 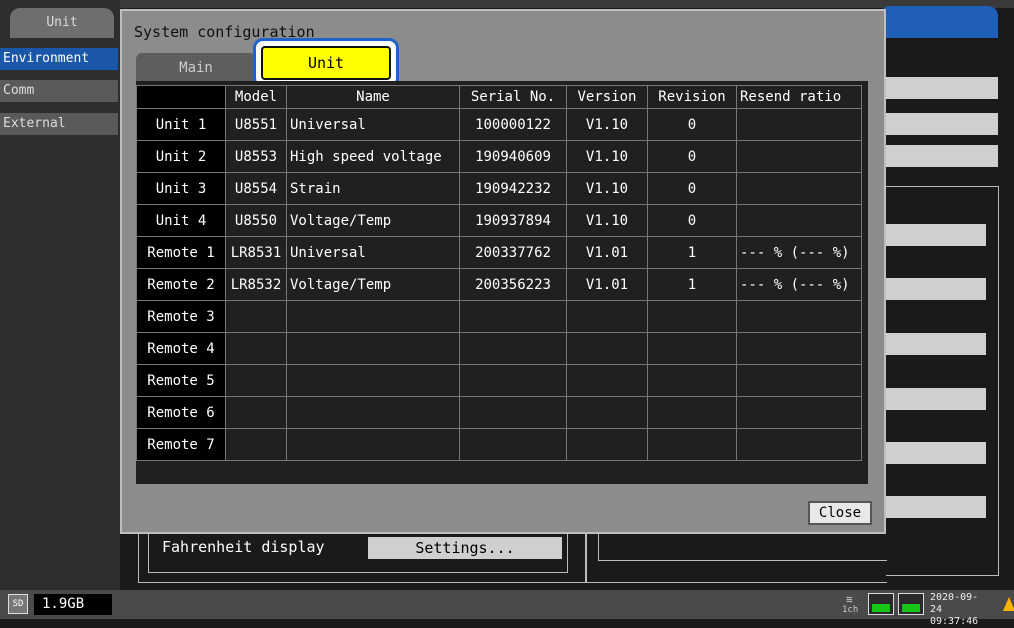 I want to click on cell-serial: 190940609, so click(x=513, y=156).